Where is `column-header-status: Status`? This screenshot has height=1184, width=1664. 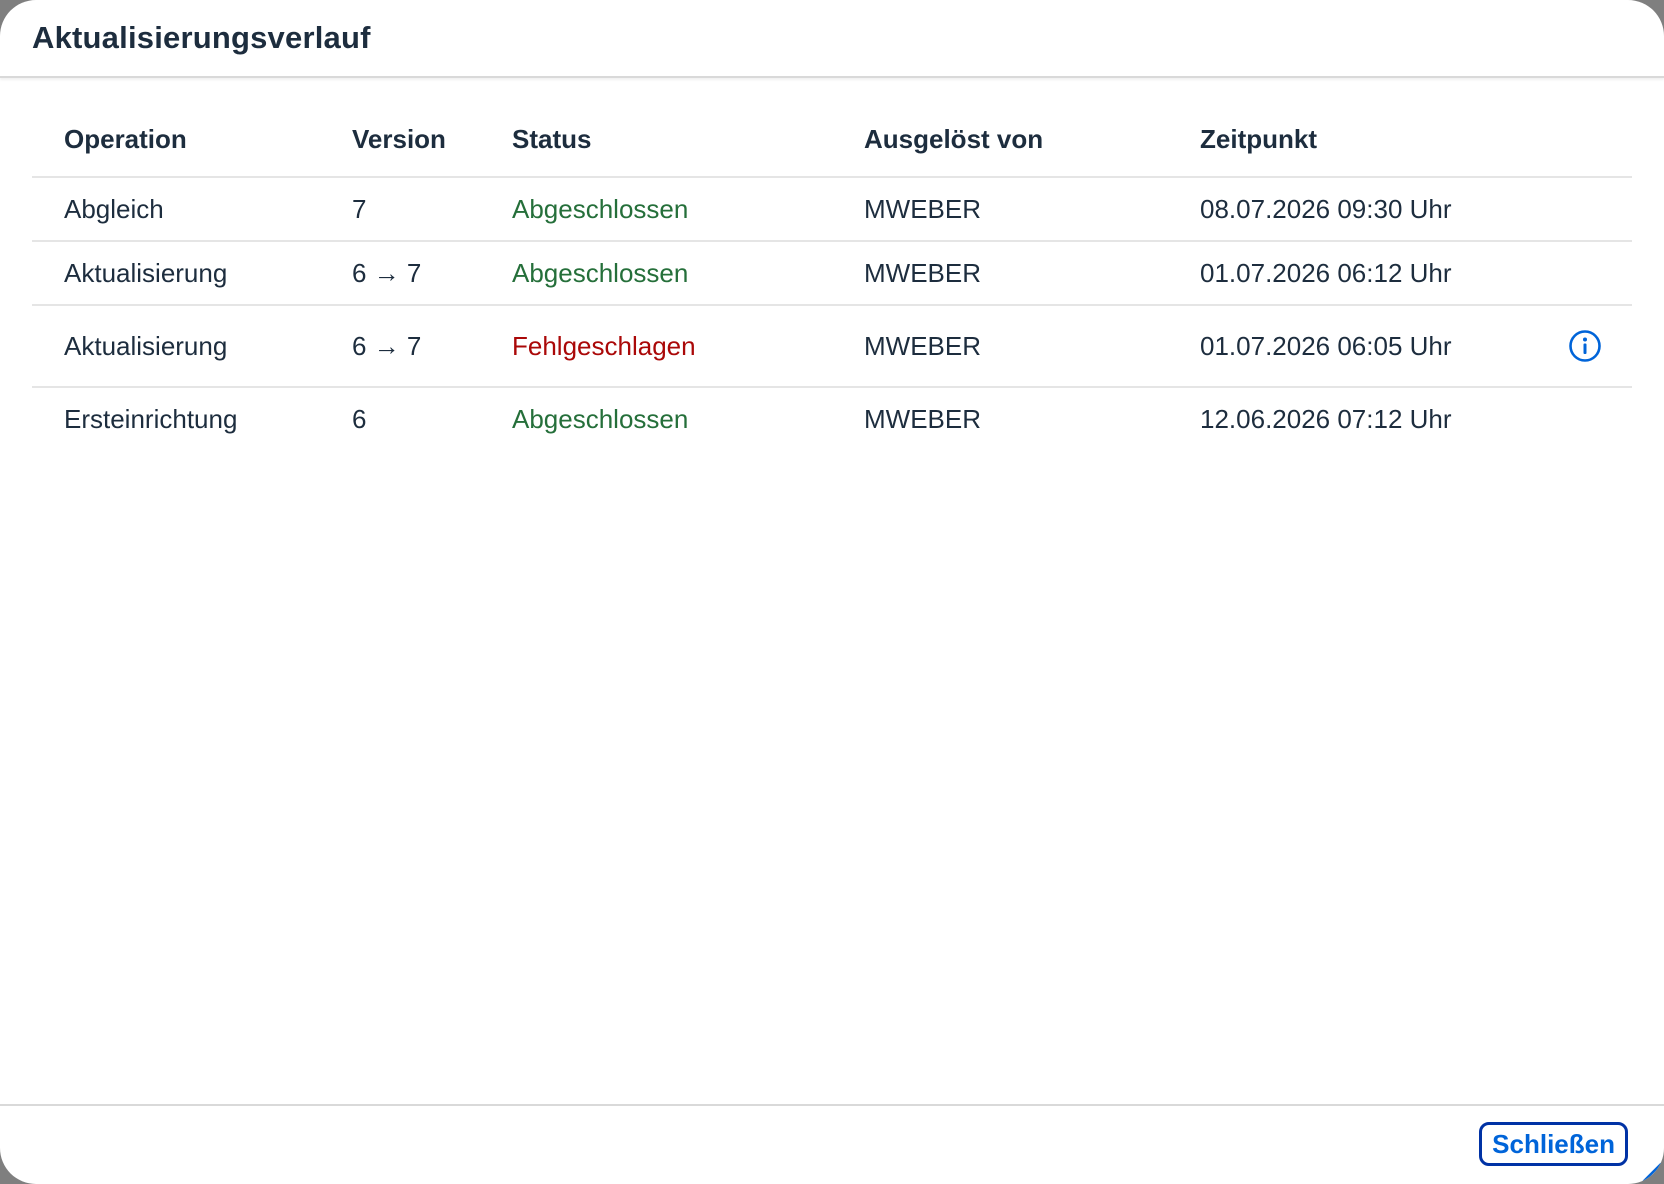
column-header-status: Status is located at coordinates (656, 140).